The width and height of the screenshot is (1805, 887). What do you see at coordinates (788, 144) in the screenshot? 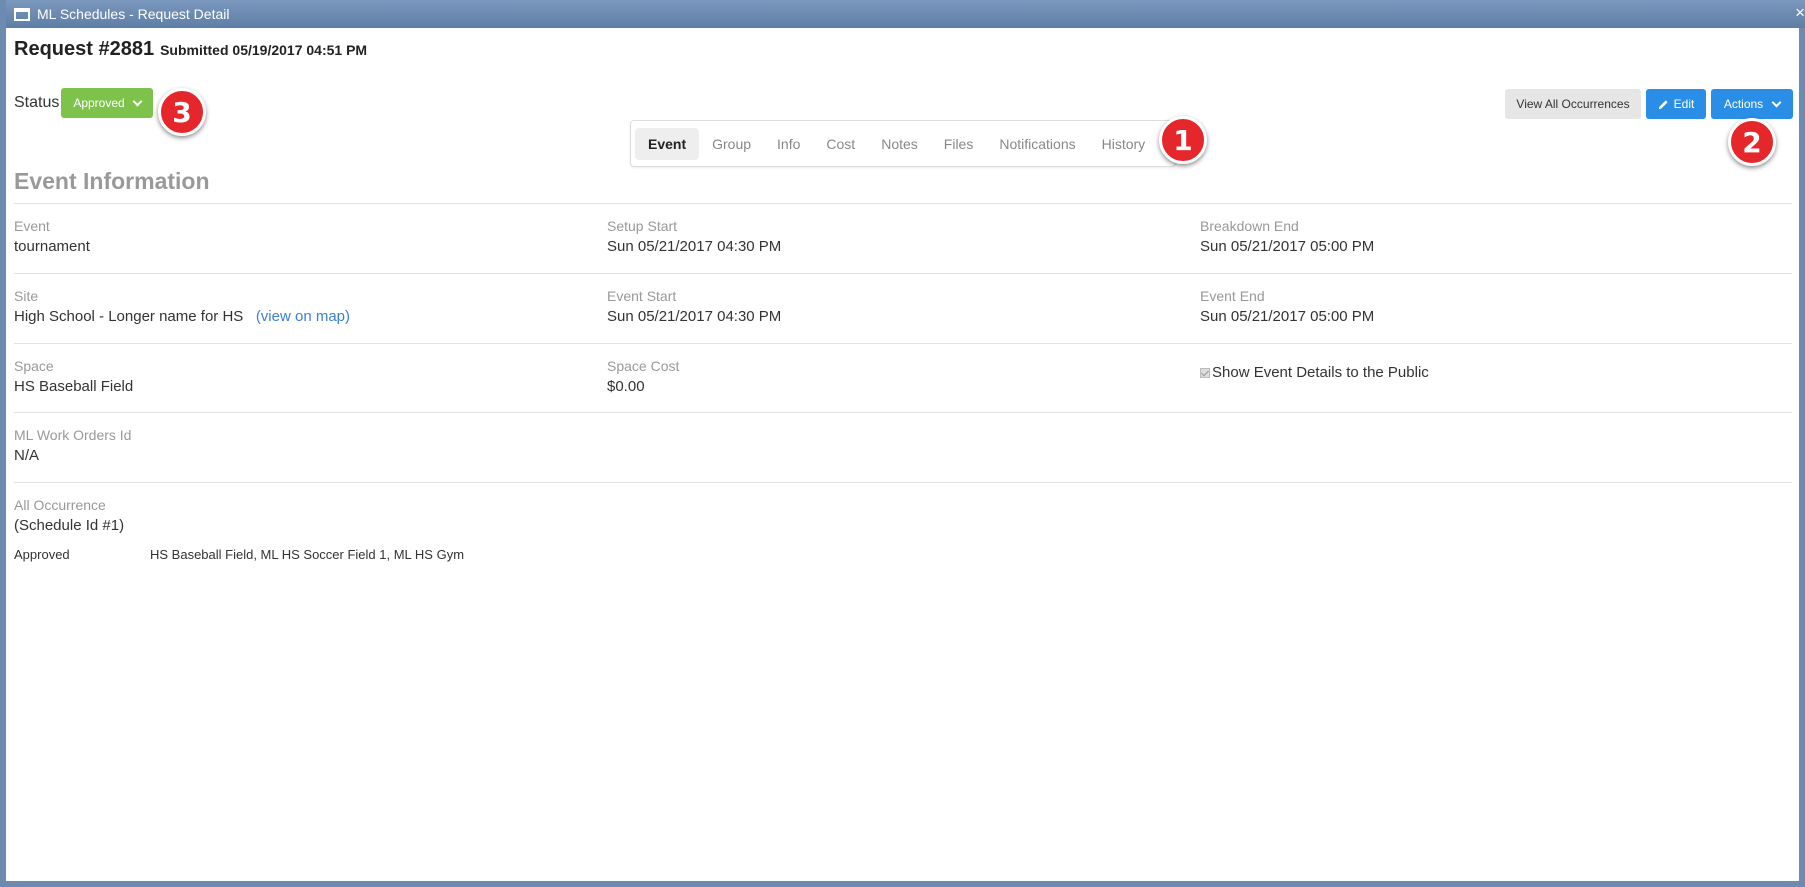
I see `tab-info: Info` at bounding box center [788, 144].